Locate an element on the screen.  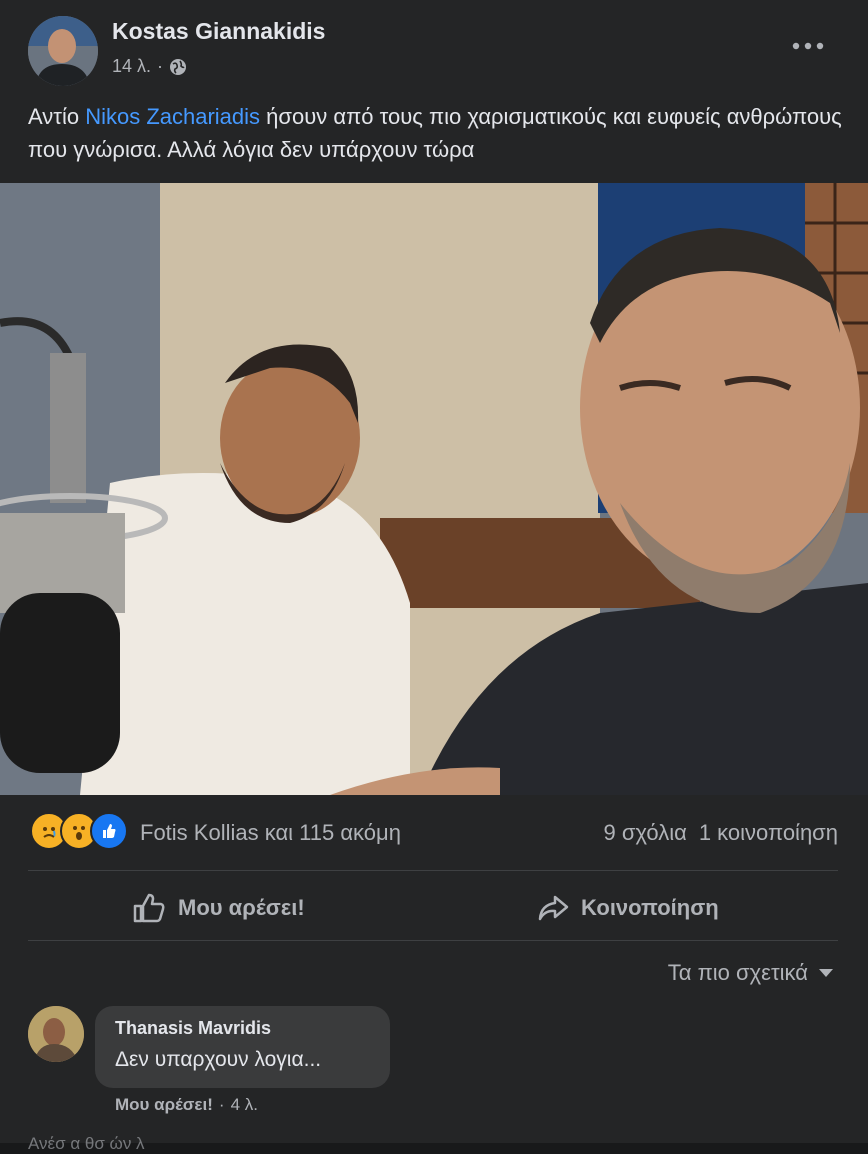
engagement-counts: 9 σχόλια 1 κοινοποίηση is located at coordinates (721, 833).